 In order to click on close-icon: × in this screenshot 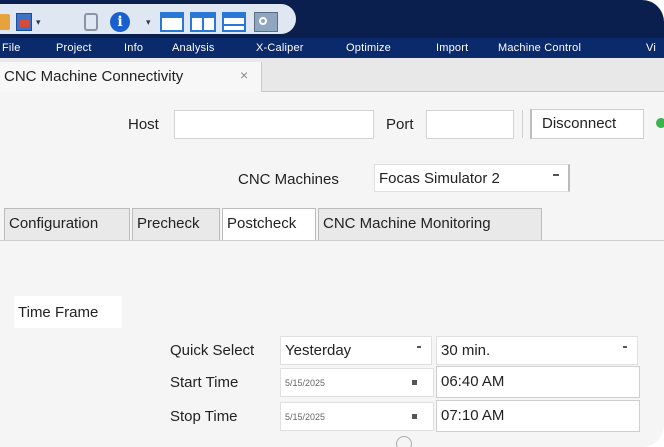, I will do `click(244, 75)`.